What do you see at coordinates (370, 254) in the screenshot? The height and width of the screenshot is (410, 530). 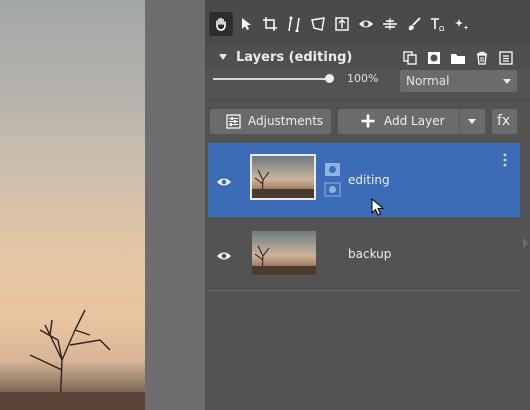 I see `layer-name: backup` at bounding box center [370, 254].